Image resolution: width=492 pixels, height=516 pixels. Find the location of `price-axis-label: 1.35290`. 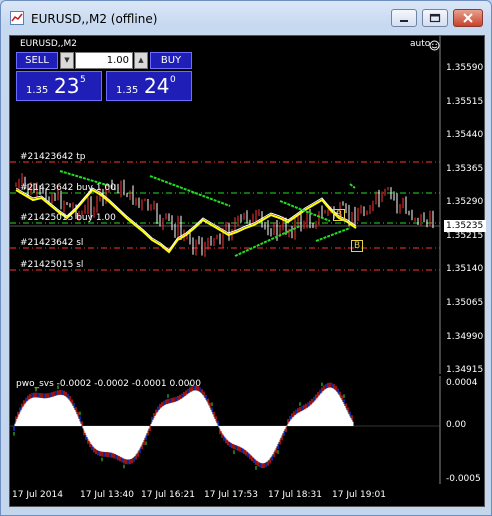

price-axis-label: 1.35290 is located at coordinates (465, 202).